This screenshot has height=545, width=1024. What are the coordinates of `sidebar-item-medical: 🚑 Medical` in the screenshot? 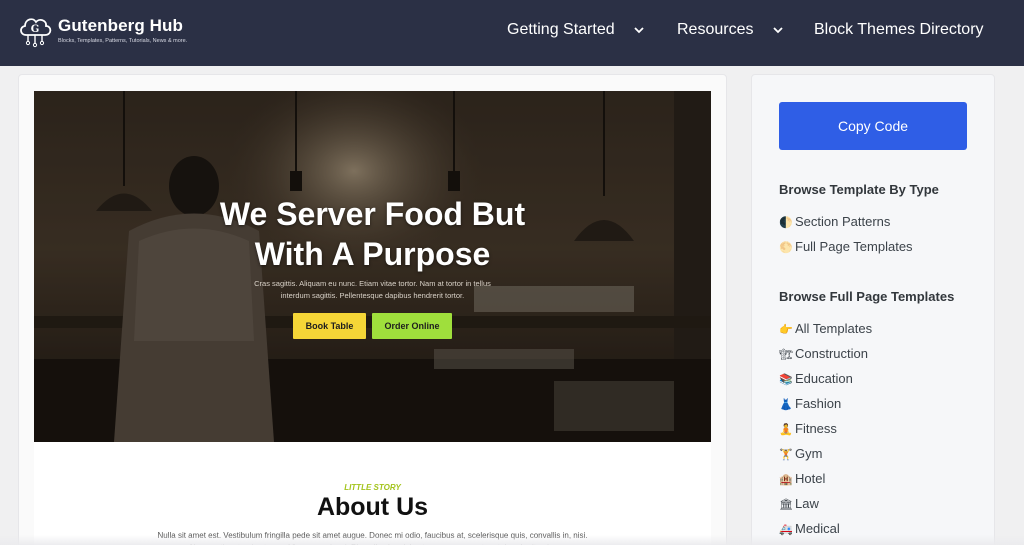 It's located at (809, 528).